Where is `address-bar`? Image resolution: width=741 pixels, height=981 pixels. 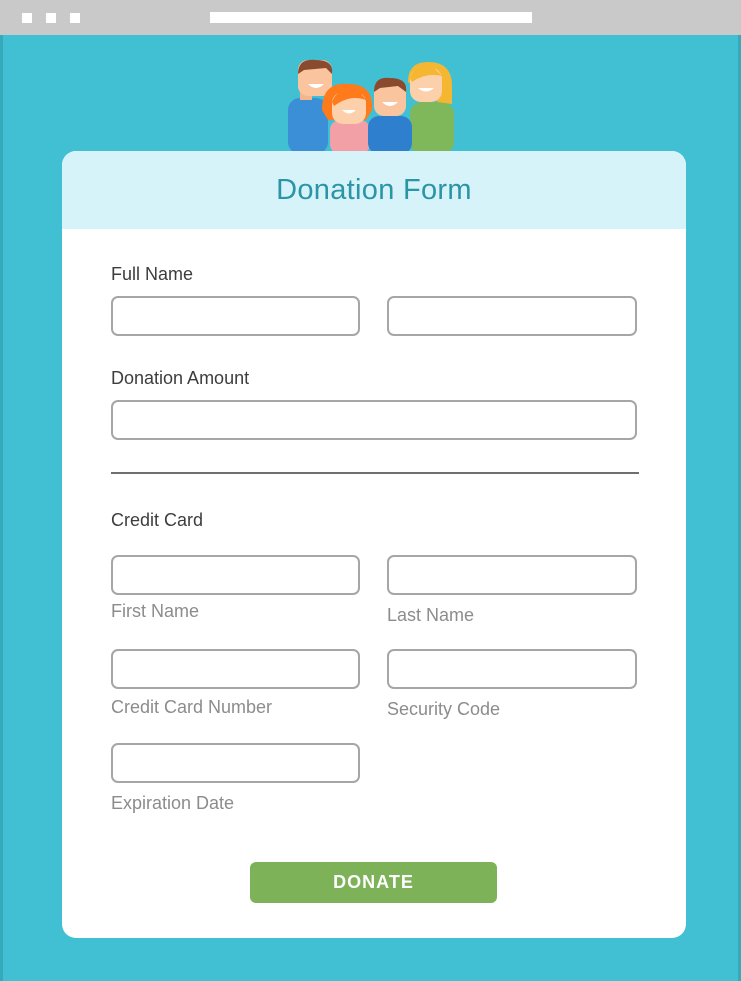 address-bar is located at coordinates (371, 17).